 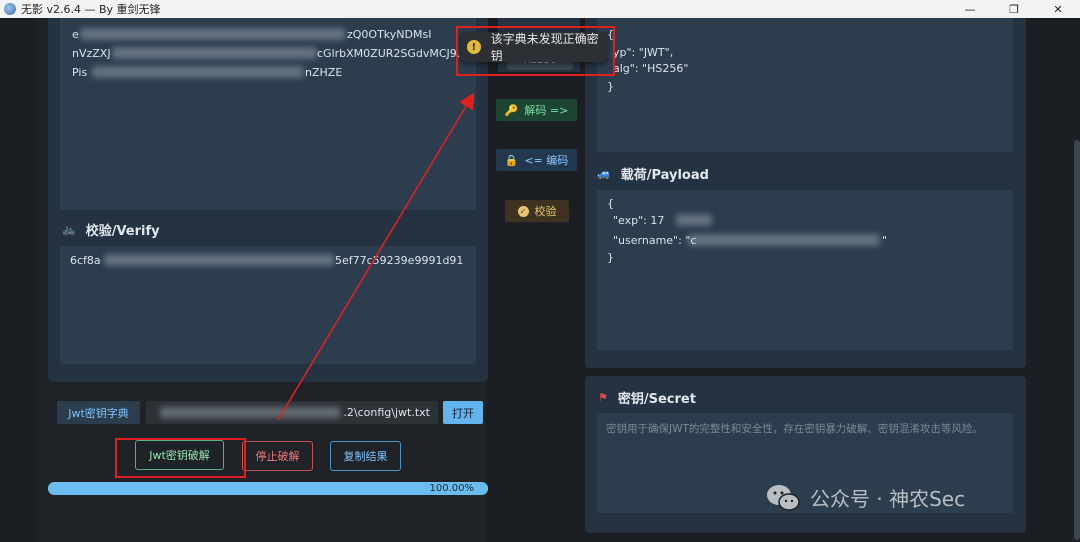 I want to click on watermark: 公众号 · 神农Sec, so click(x=865, y=497).